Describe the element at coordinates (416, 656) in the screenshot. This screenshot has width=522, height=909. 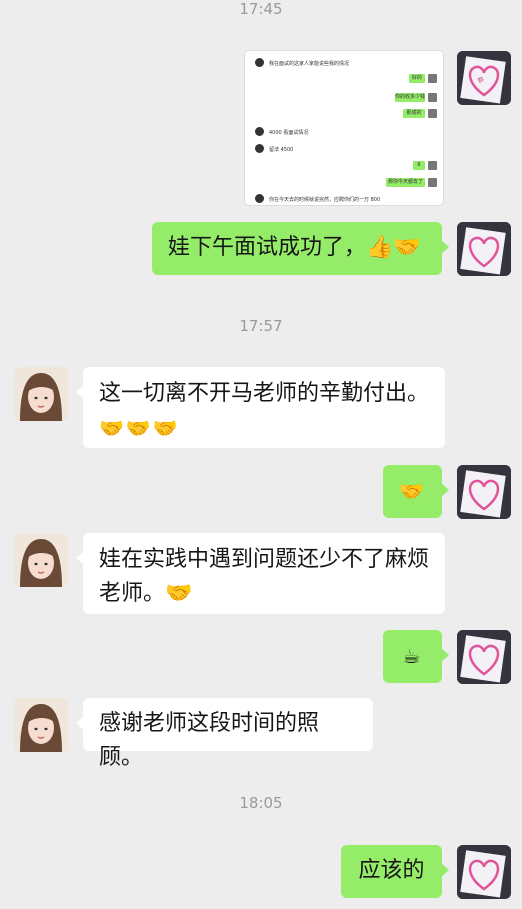
I see `outgoing-emoji-bubble: ☕` at that location.